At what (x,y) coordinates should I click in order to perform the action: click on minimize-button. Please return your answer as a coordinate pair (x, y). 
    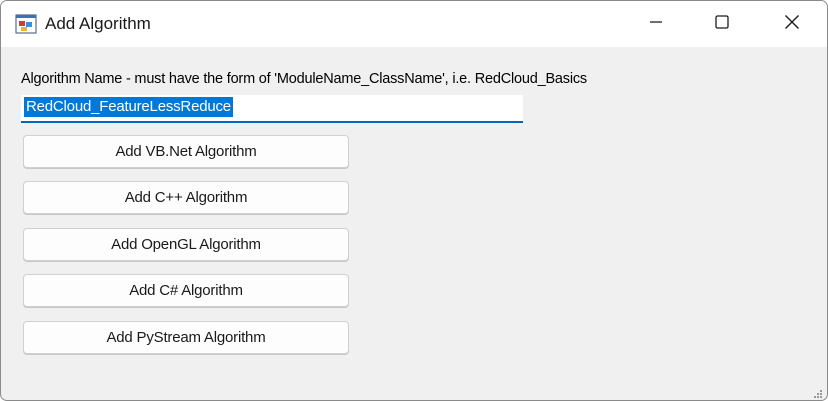
    Looking at the image, I should click on (656, 24).